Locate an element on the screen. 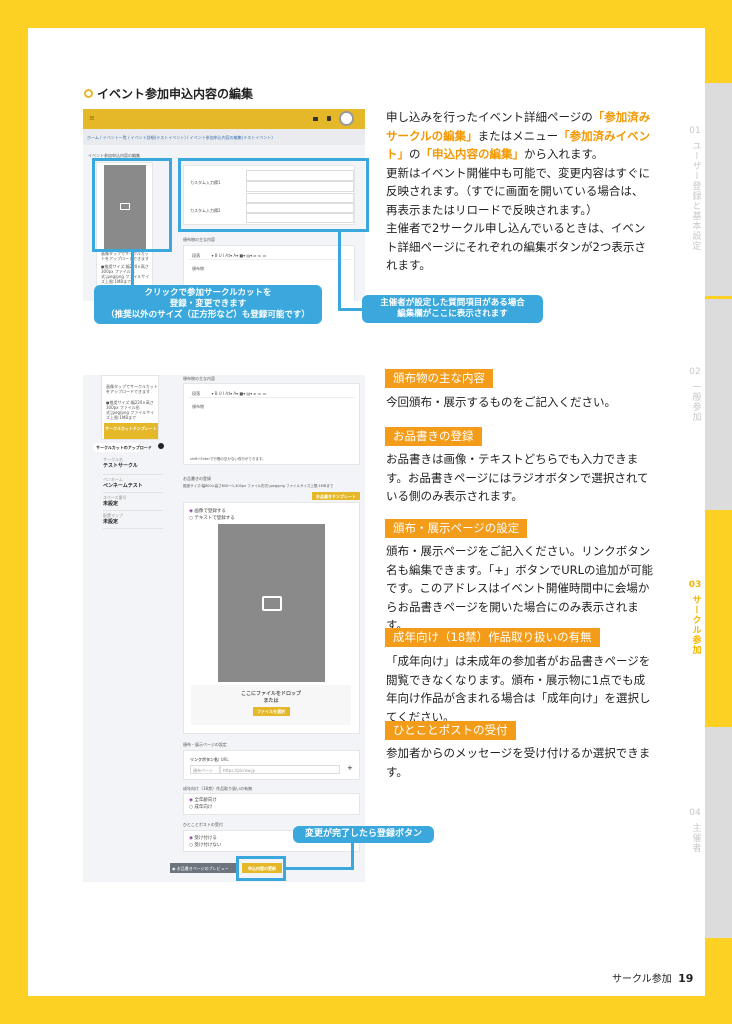  cut-upload-button: サークルカットのアップロード is located at coordinates (122, 447).